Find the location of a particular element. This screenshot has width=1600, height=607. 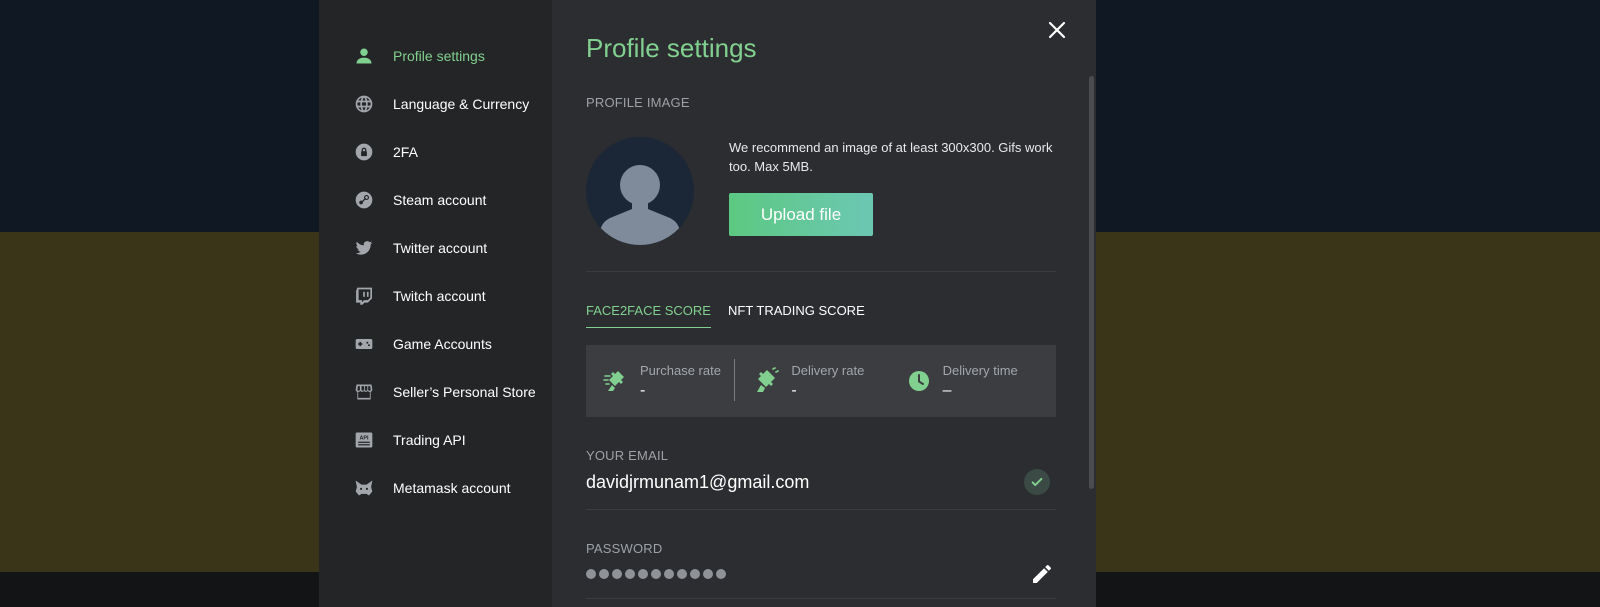

score-text: Delivery time – is located at coordinates (980, 381).